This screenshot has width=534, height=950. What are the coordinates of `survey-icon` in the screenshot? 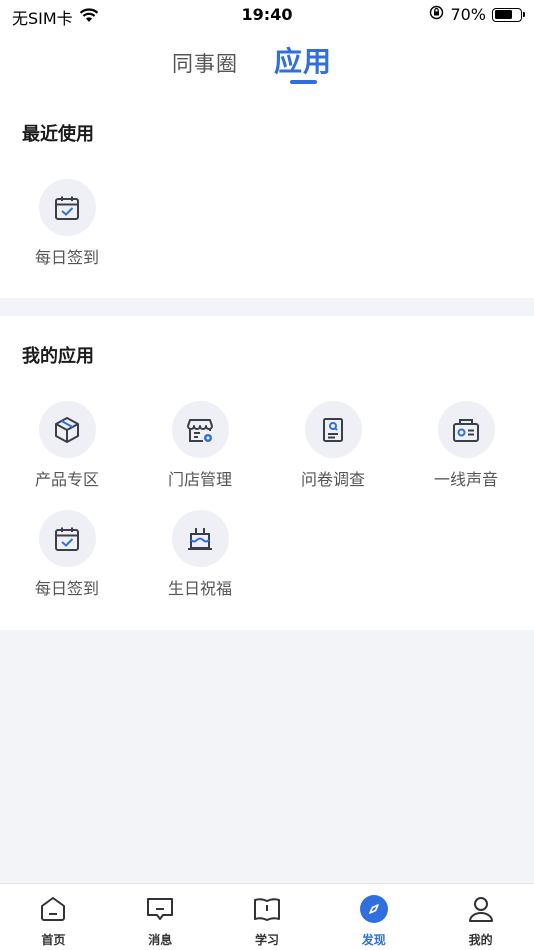 It's located at (333, 429).